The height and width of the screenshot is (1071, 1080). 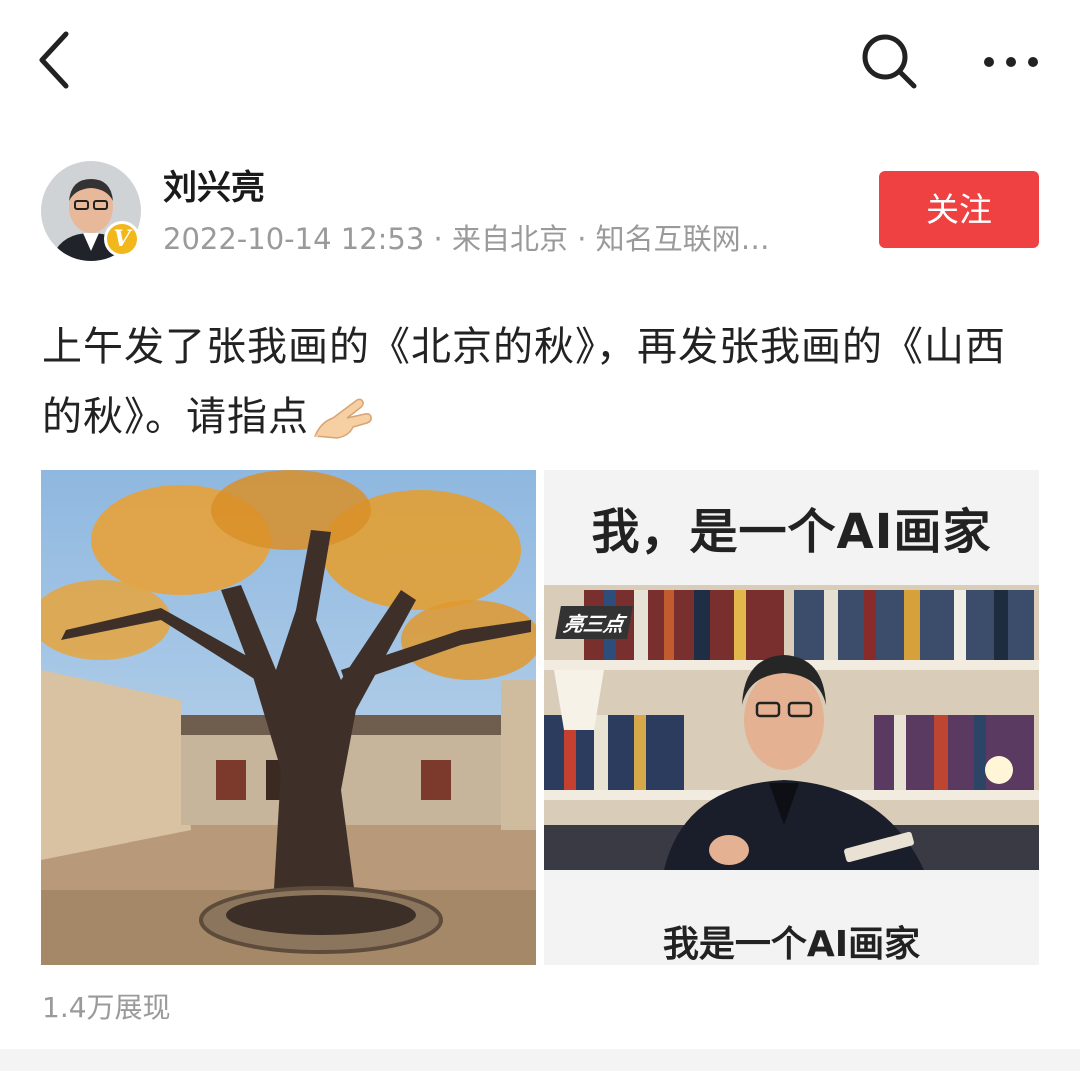 I want to click on pointing-hand-emoji-icon, so click(x=344, y=427).